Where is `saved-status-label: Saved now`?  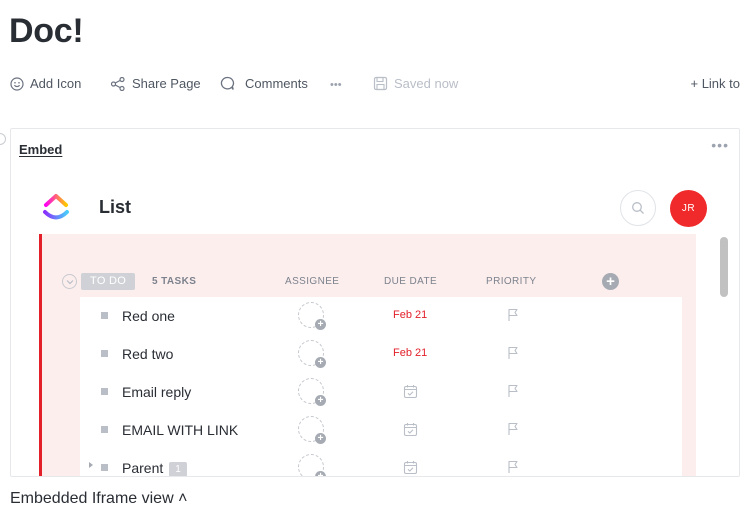
saved-status-label: Saved now is located at coordinates (426, 83).